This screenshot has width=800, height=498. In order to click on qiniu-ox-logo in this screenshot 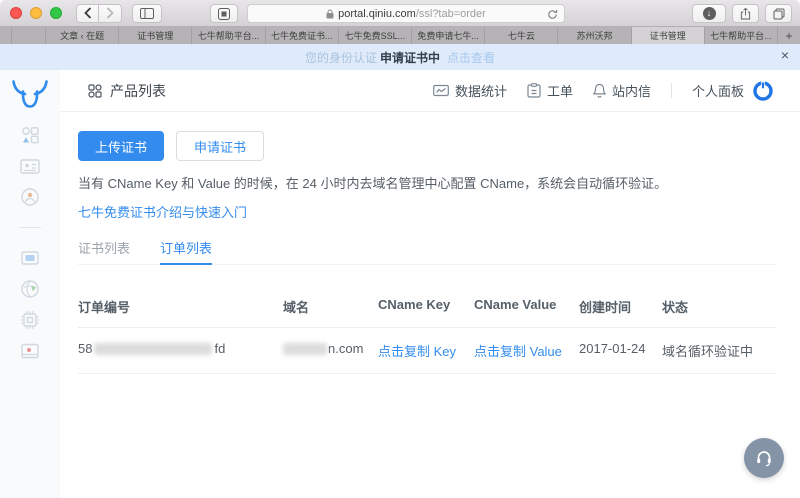, I will do `click(30, 94)`.